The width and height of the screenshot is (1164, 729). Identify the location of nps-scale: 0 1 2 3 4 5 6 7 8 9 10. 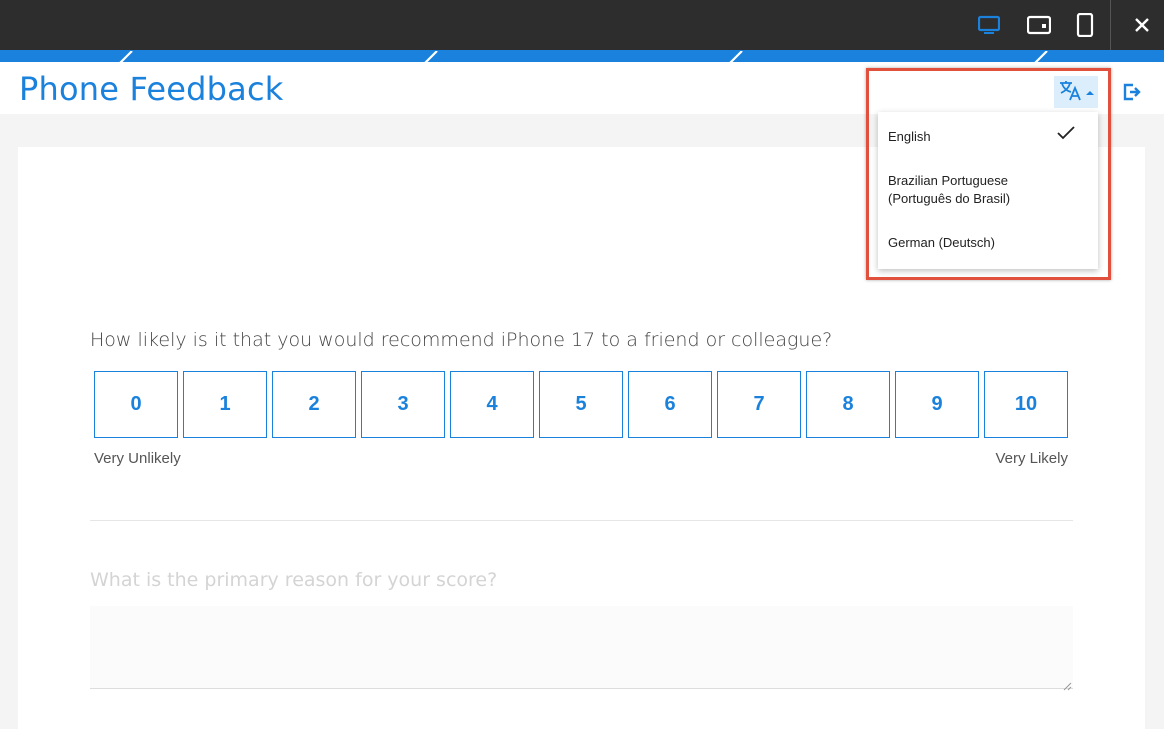
(581, 404).